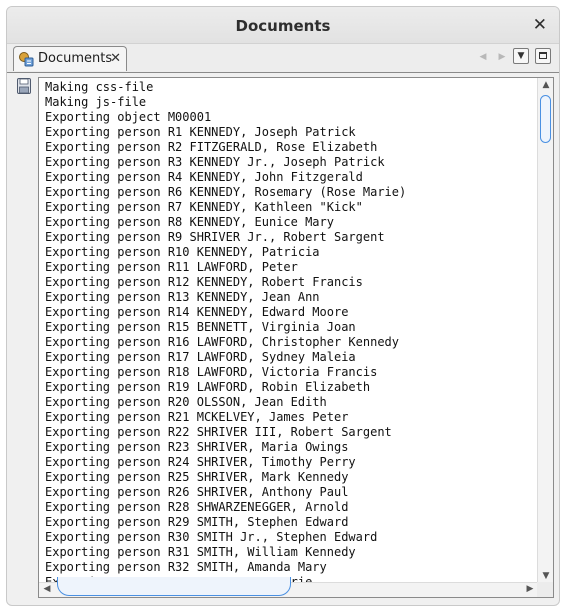 The image size is (568, 613). Describe the element at coordinates (483, 57) in the screenshot. I see `scroll-tabs-left-button: ◀` at that location.